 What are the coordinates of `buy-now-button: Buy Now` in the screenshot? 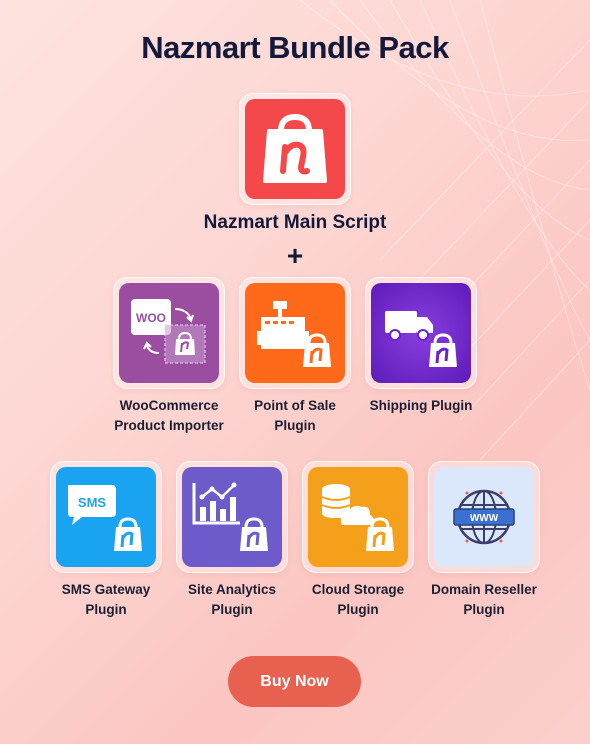 It's located at (294, 681).